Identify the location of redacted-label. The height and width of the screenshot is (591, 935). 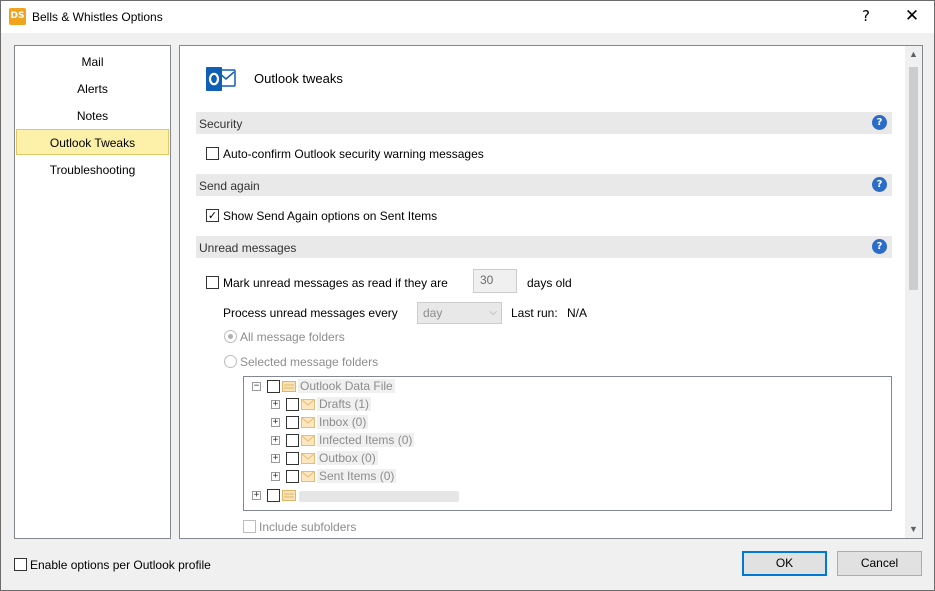
(379, 496).